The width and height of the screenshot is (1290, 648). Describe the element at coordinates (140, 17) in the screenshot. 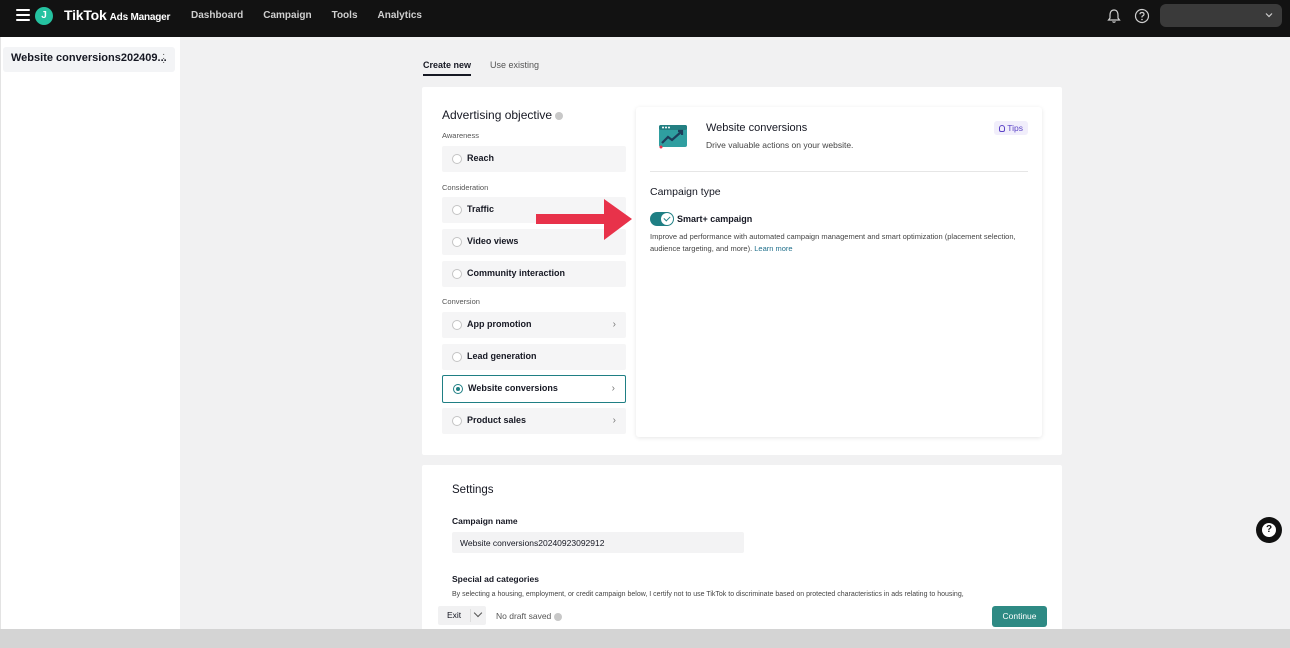

I see `brand-subtitle: Ads Manager` at that location.